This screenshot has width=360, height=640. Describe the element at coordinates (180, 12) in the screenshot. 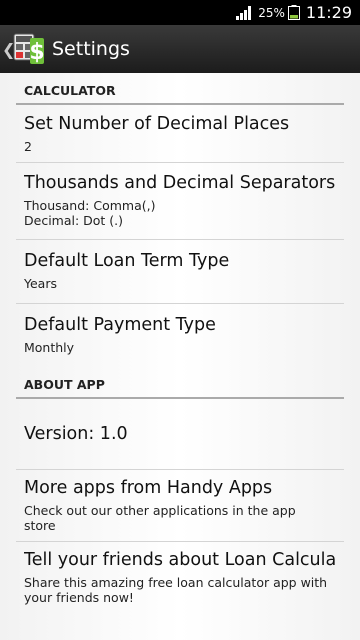

I see `status-bar: 25% 11:29` at that location.